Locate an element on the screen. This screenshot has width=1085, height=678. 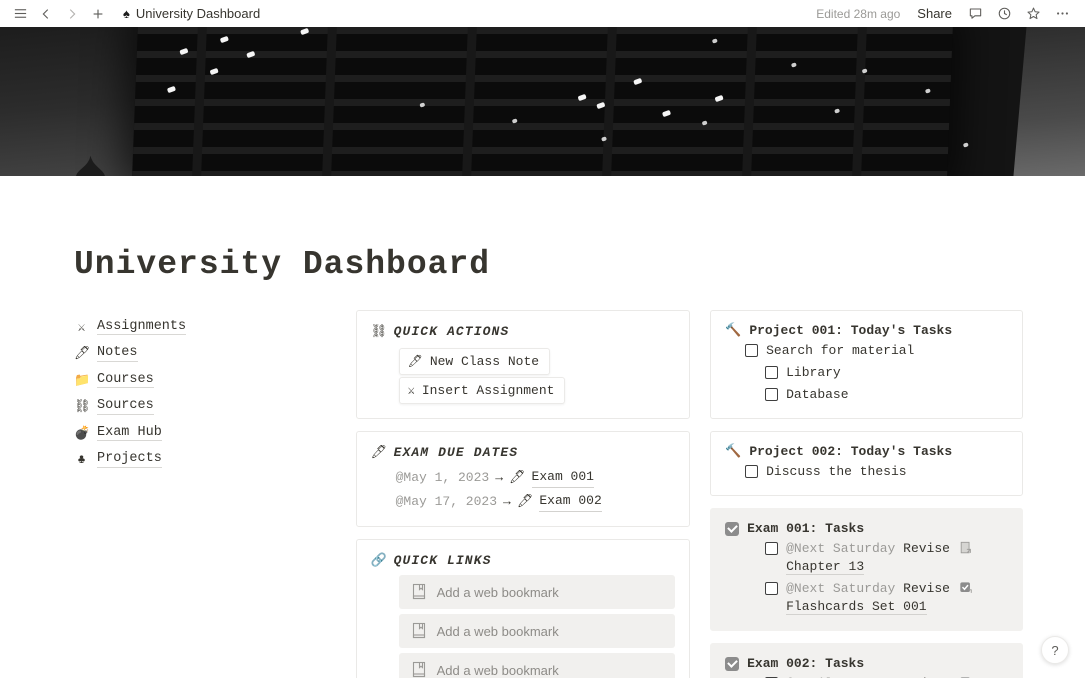
sidebar-item-label: Notes is located at coordinates (117, 353).